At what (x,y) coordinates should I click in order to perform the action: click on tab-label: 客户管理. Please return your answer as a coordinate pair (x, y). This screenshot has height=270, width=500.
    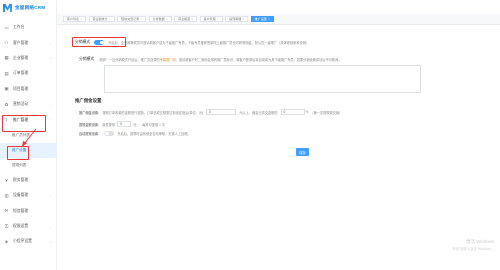
    Looking at the image, I should click on (209, 19).